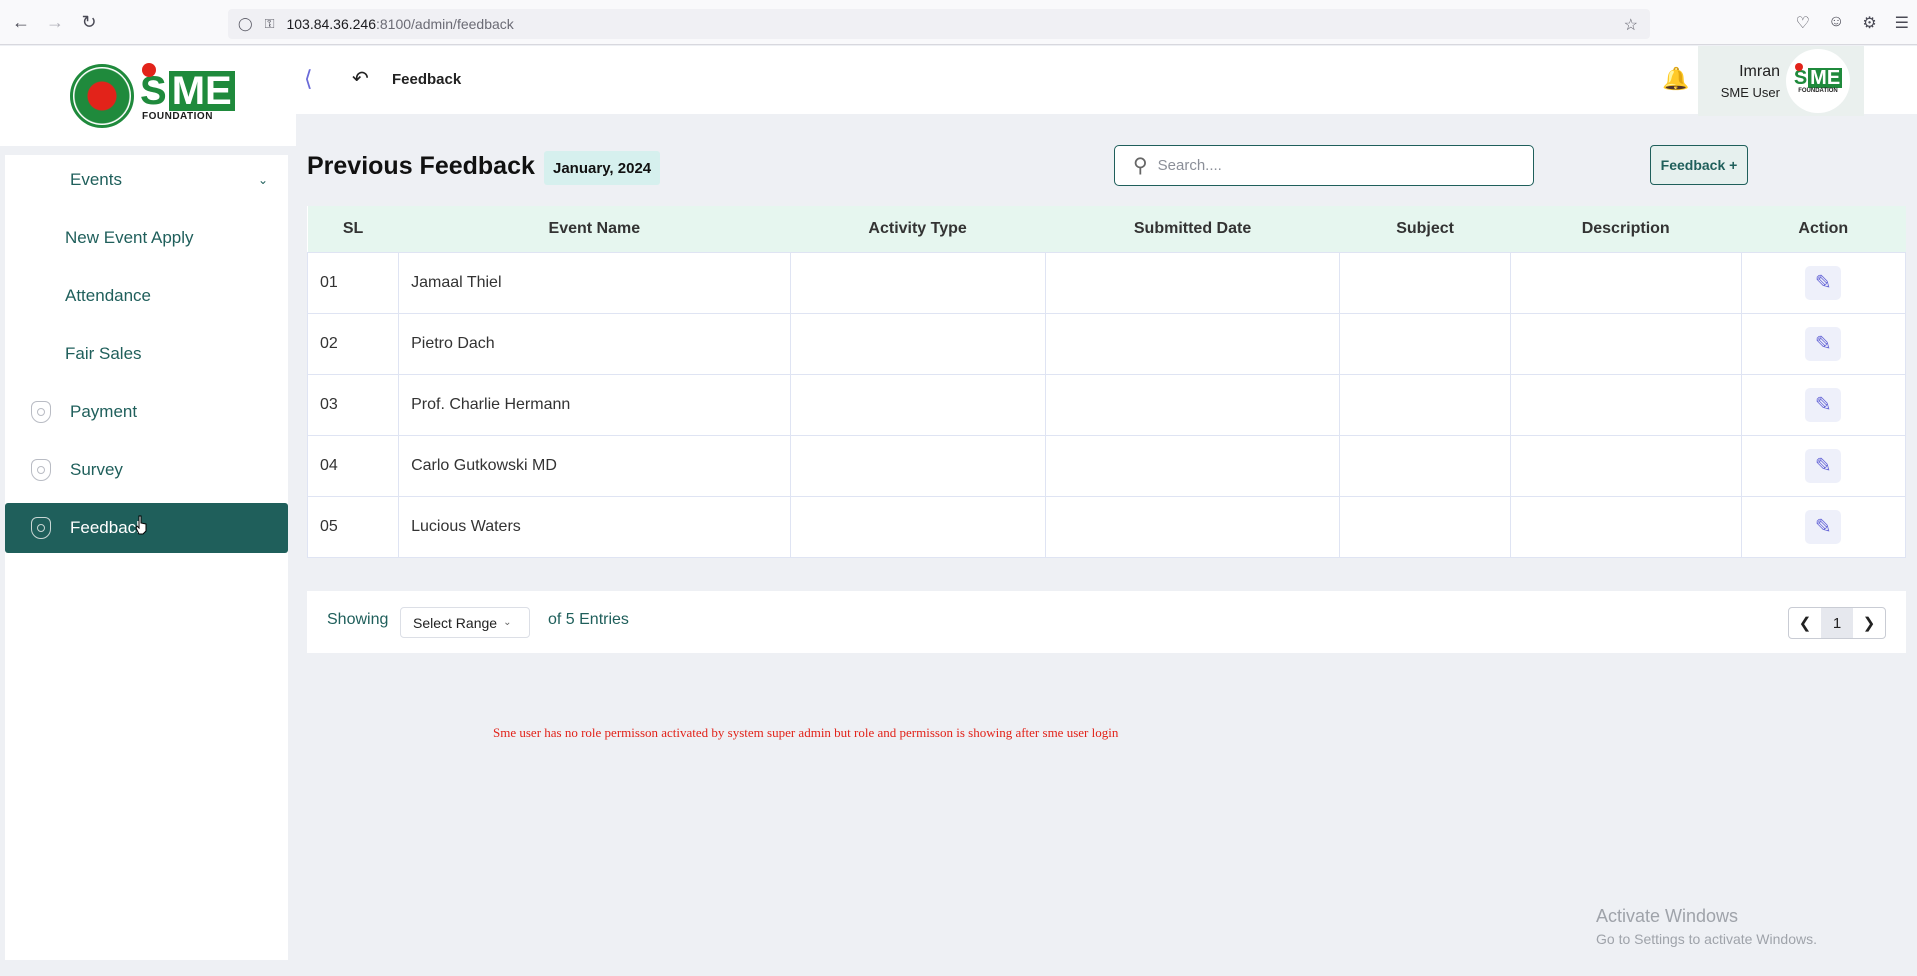 The width and height of the screenshot is (1917, 976). What do you see at coordinates (358, 619) in the screenshot?
I see `showing-label: Showing` at bounding box center [358, 619].